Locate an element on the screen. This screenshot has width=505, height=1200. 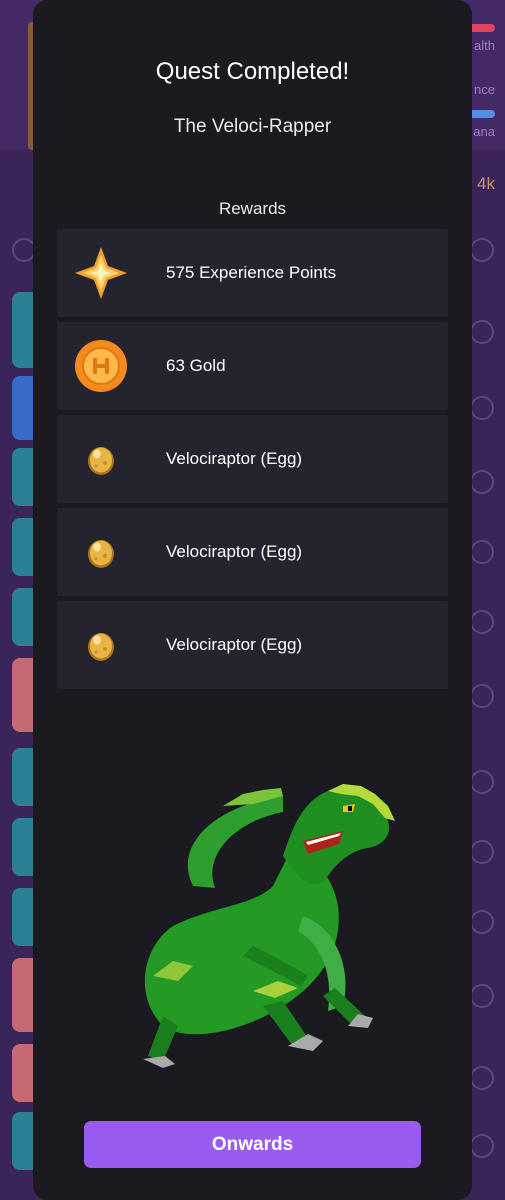
reward-item: 575 Experience Points is located at coordinates (252, 273).